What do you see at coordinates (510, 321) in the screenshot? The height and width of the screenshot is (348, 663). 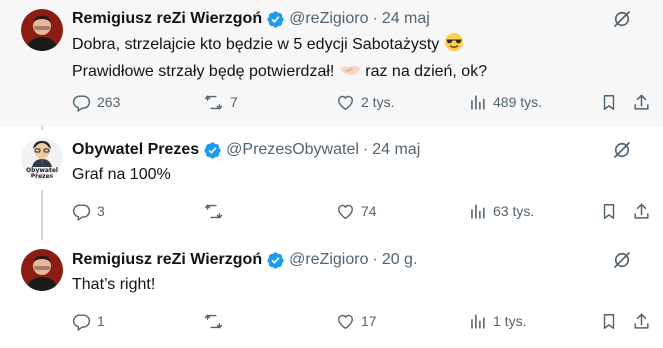 I see `views-count: 1 tys.` at bounding box center [510, 321].